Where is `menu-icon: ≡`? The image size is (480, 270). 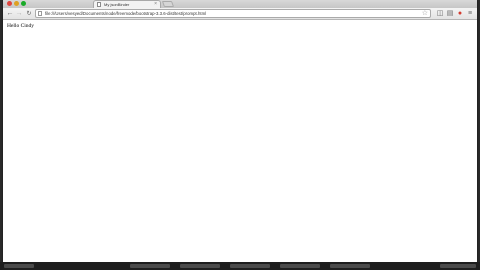
menu-icon: ≡ is located at coordinates (470, 14).